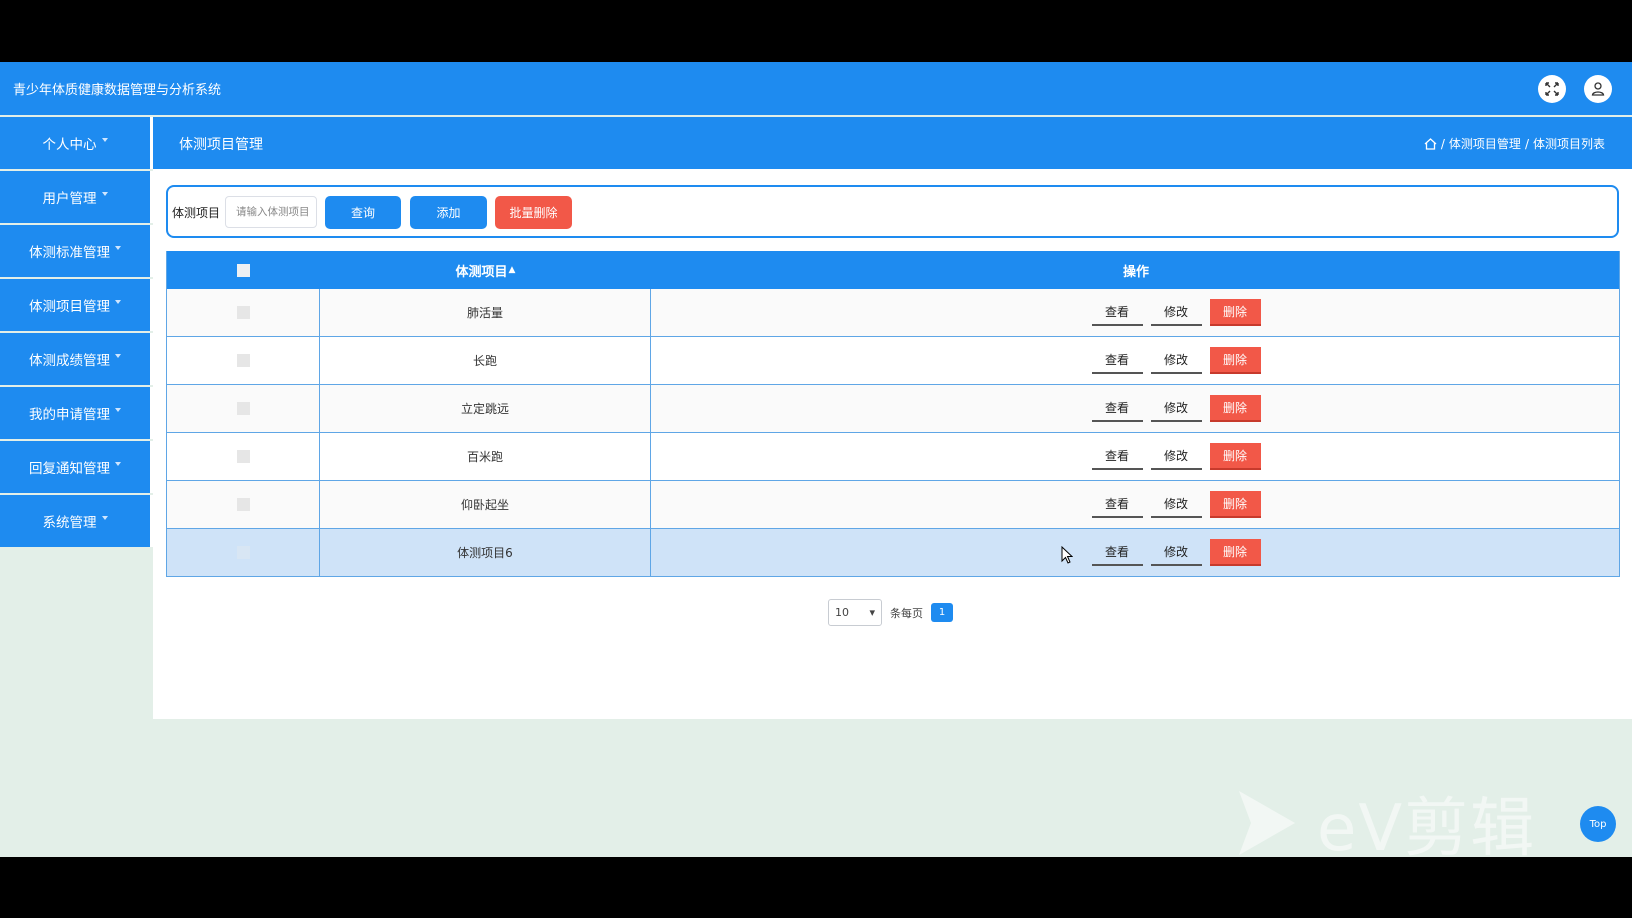 This screenshot has width=1632, height=918. Describe the element at coordinates (816, 88) in the screenshot. I see `top-header: 青少年体质健康数据管理与分析系统` at that location.